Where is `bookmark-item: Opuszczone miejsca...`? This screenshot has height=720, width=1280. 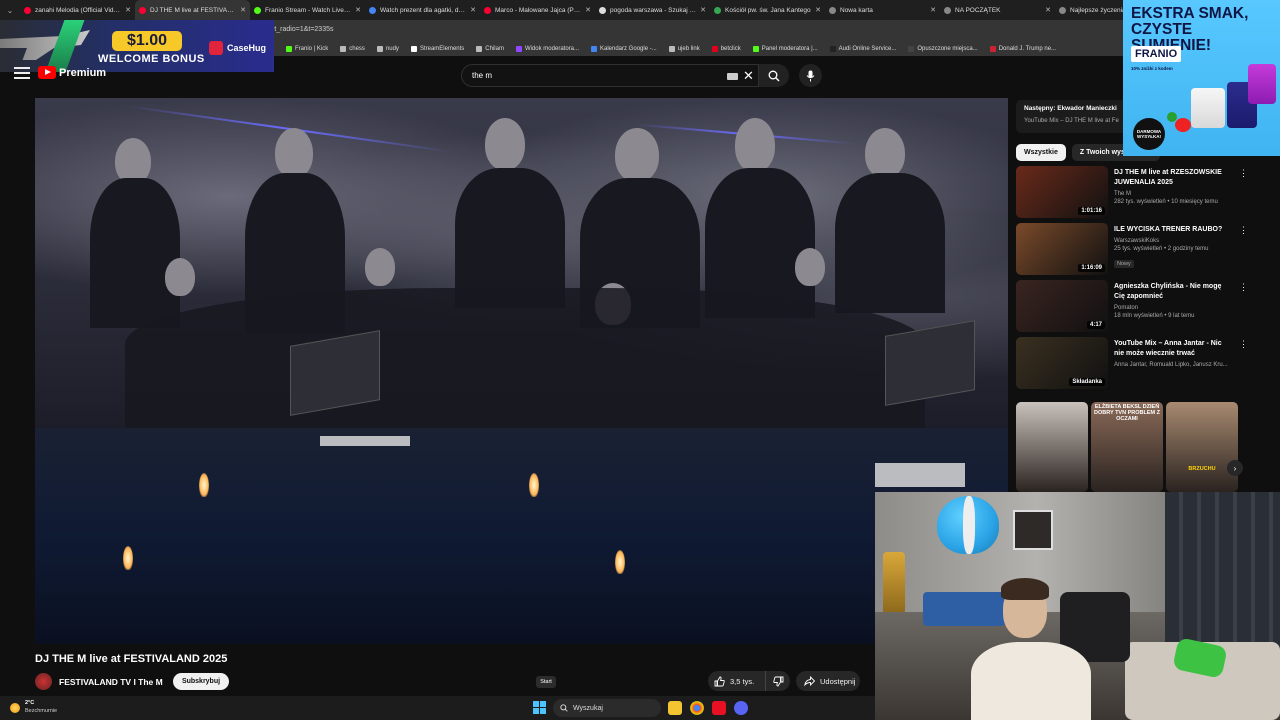
bookmark-item: Opuszczone miejsca... is located at coordinates (943, 49).